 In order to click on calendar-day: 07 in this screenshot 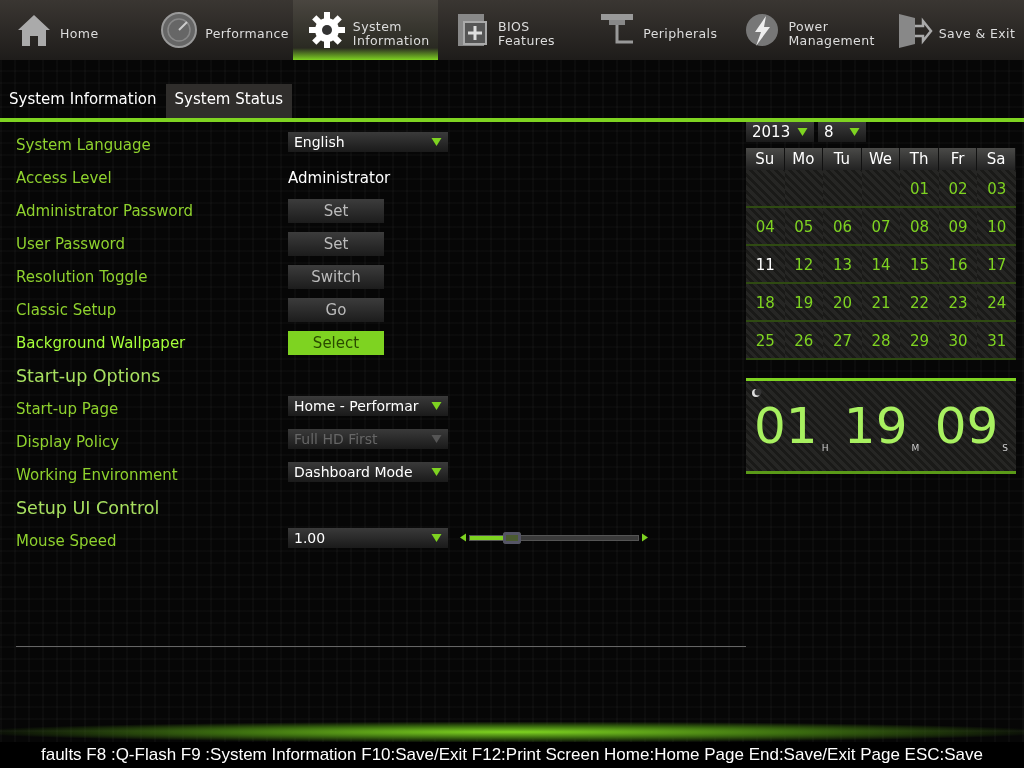, I will do `click(881, 227)`.